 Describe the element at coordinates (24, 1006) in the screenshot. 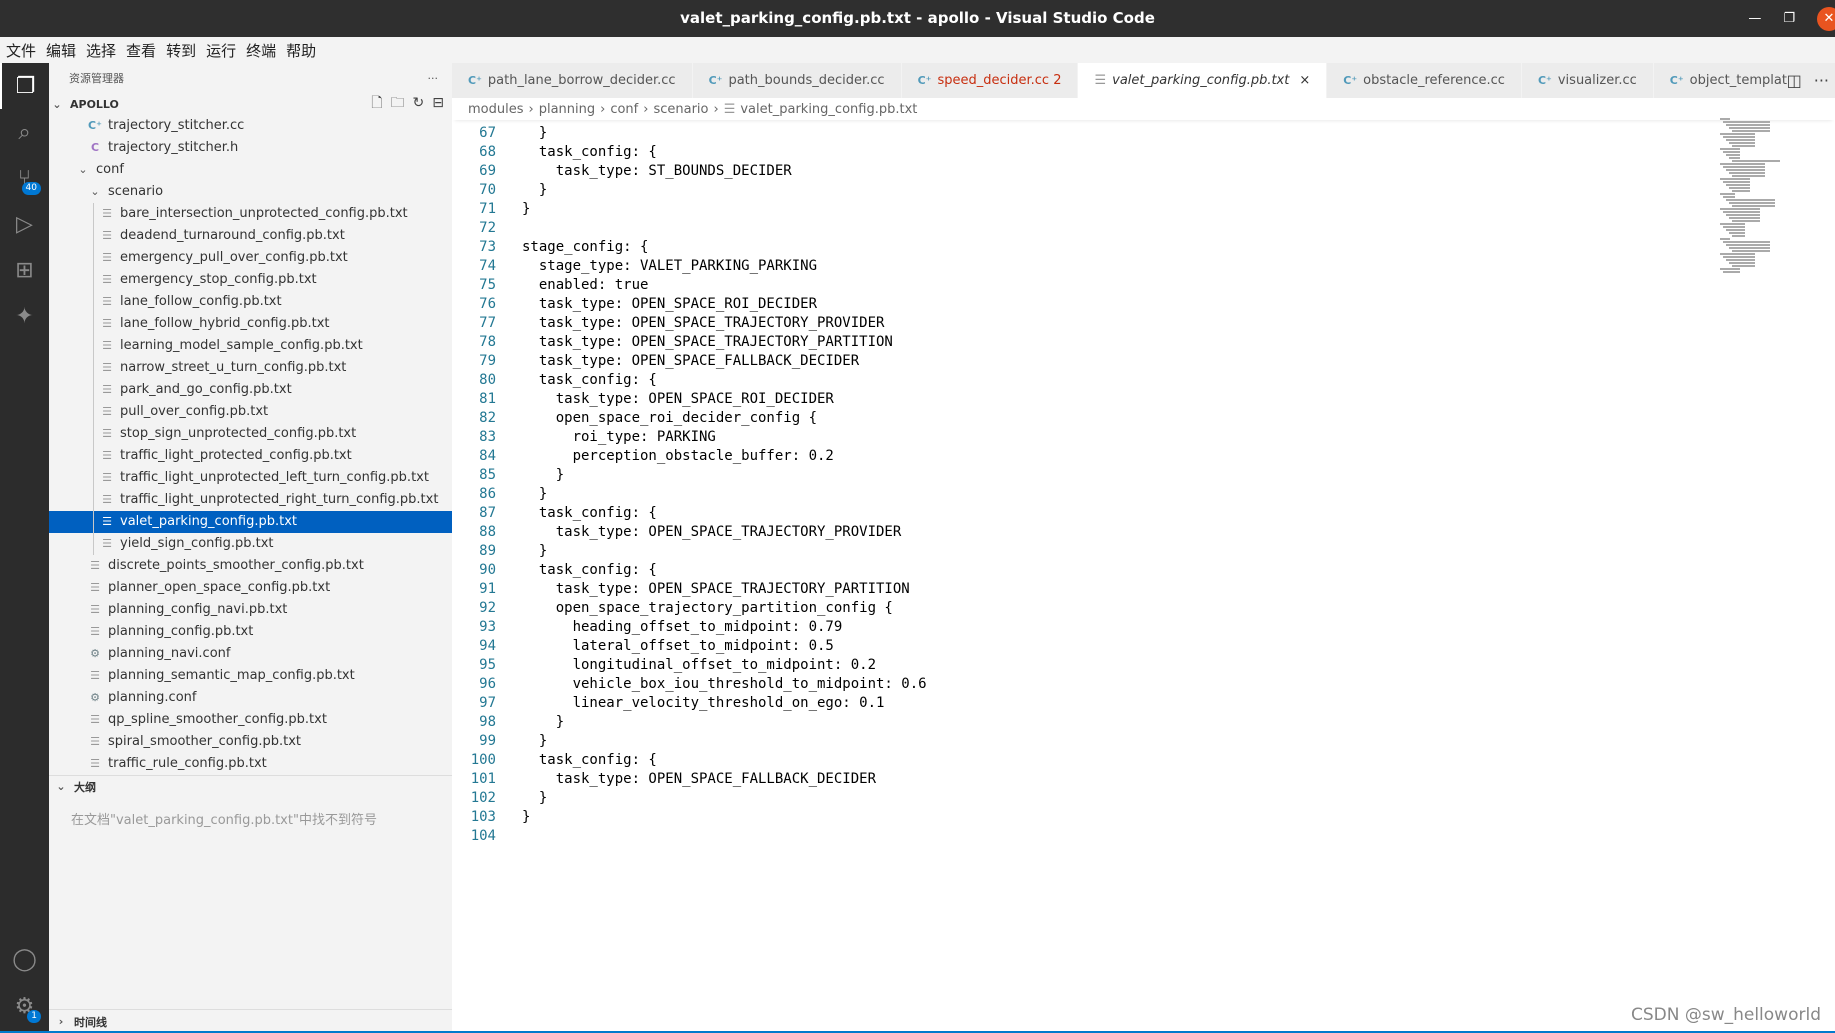

I see `settings-gear-icon: ⚙ 1` at that location.